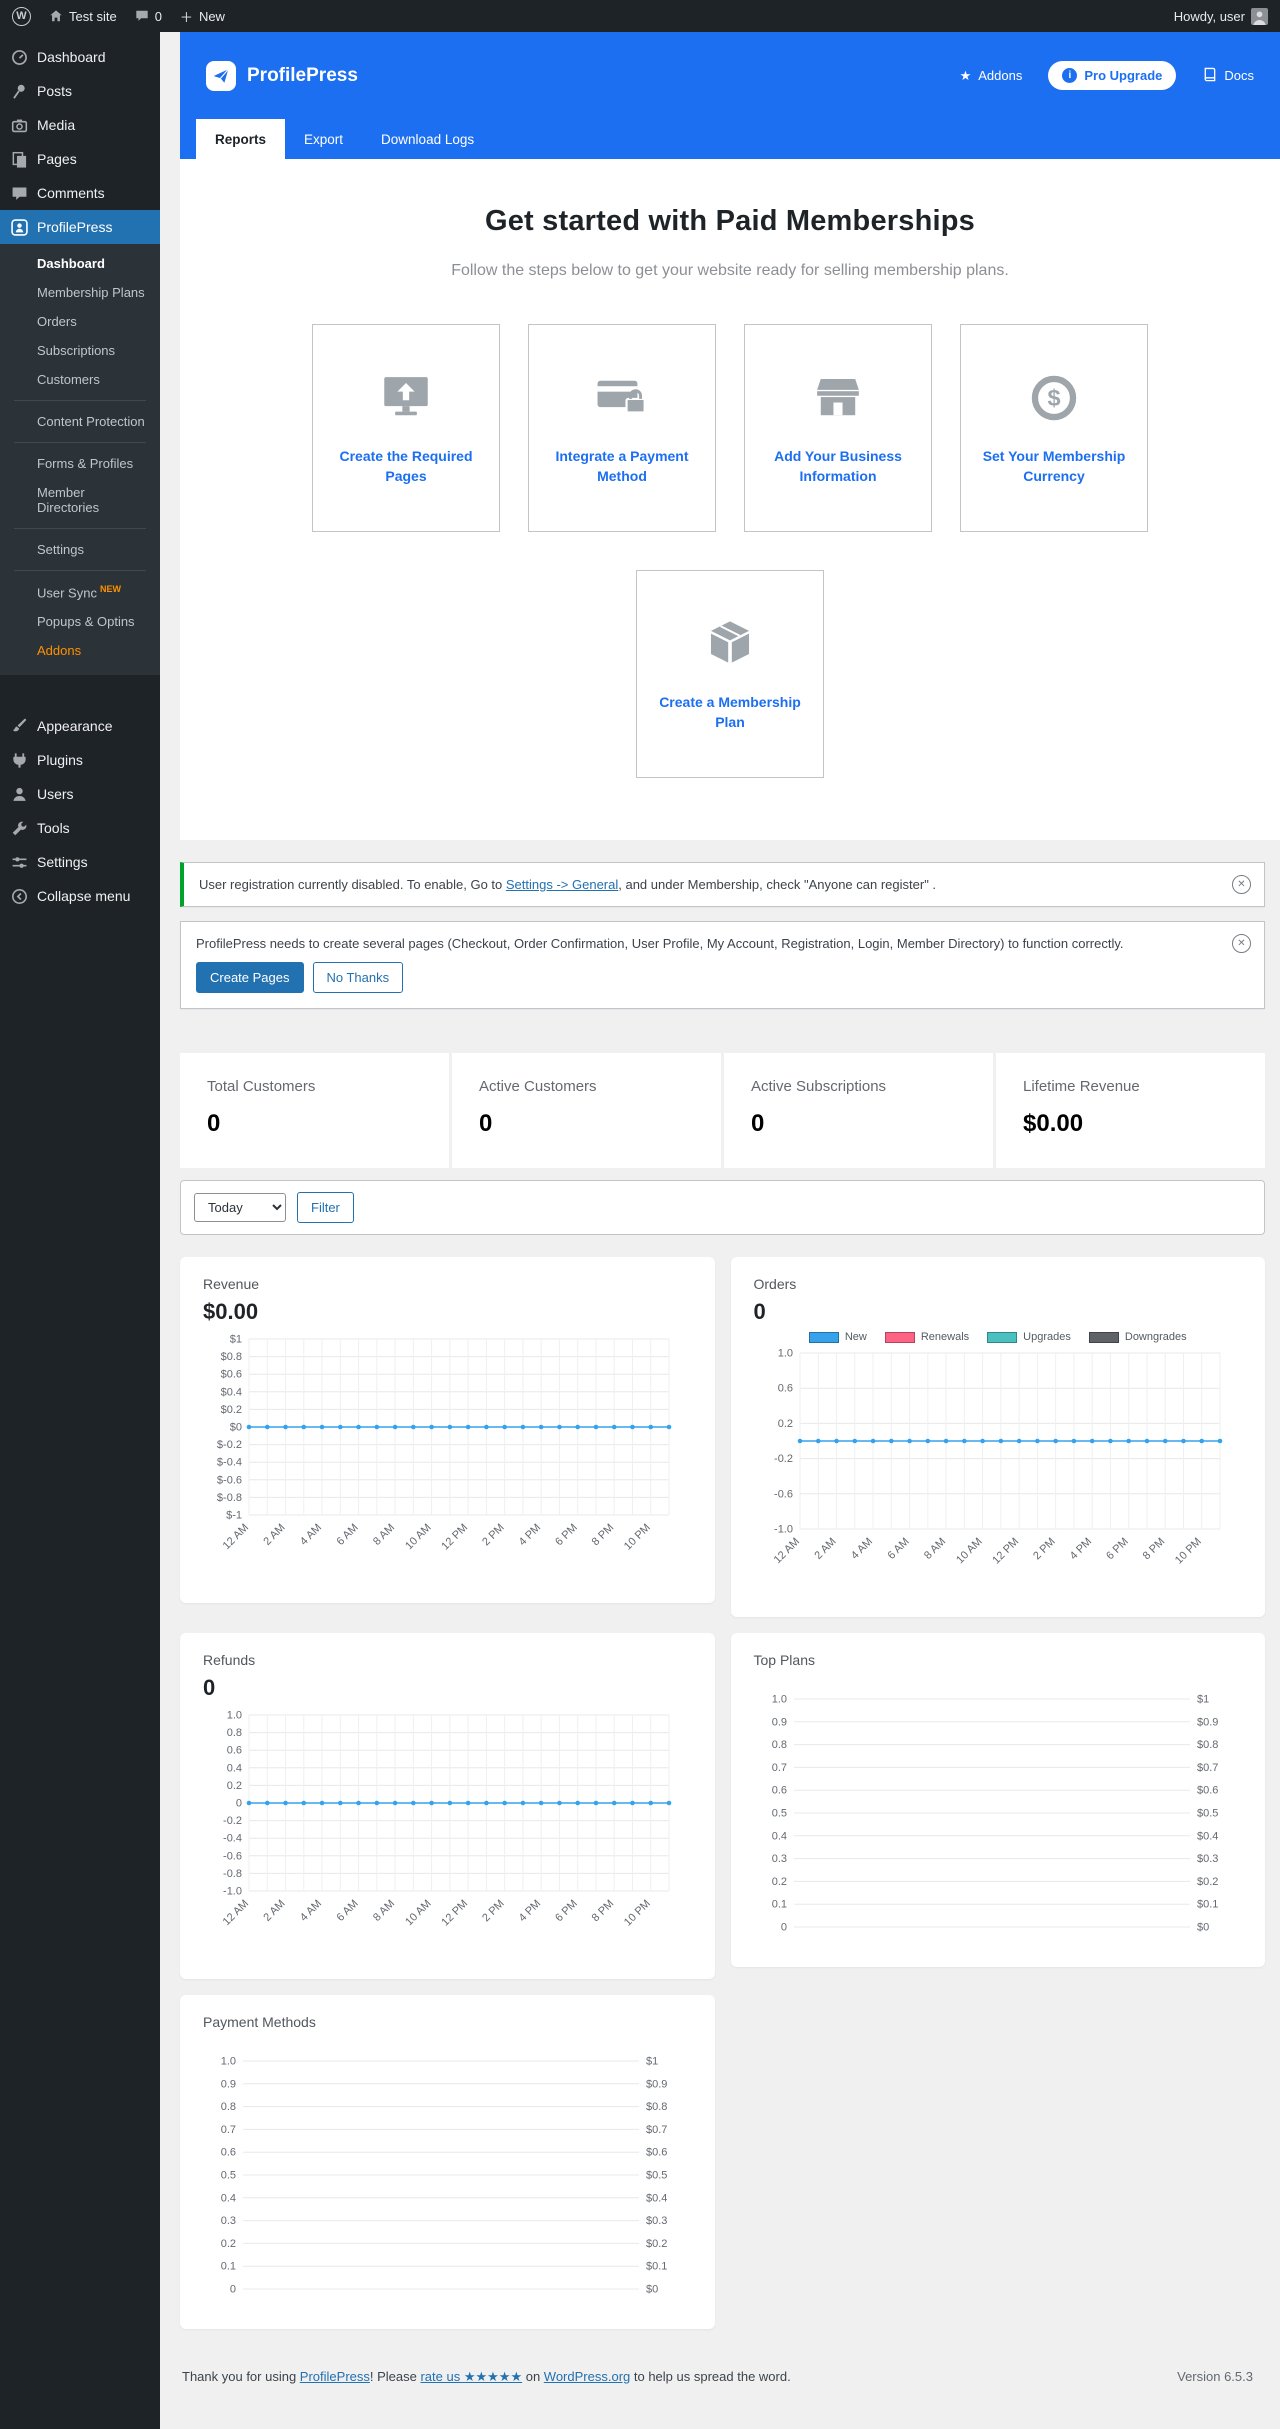 The height and width of the screenshot is (2429, 1280). What do you see at coordinates (80, 91) in the screenshot?
I see `sidebar-item-posts: Posts` at bounding box center [80, 91].